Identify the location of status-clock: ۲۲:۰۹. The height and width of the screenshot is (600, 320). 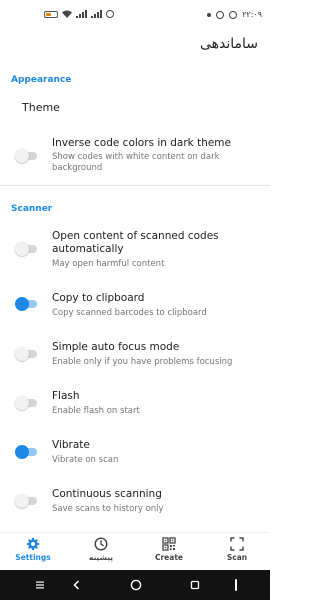
(252, 14).